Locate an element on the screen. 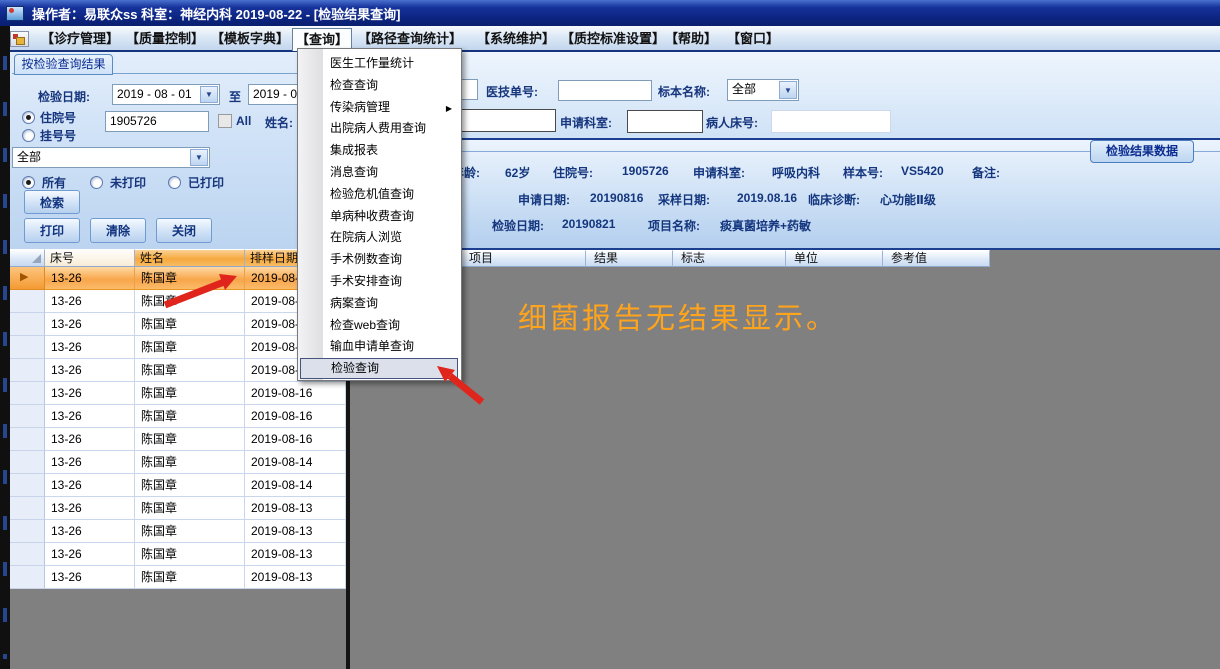 The image size is (1220, 669). date-label: 检验日期: is located at coordinates (64, 97).